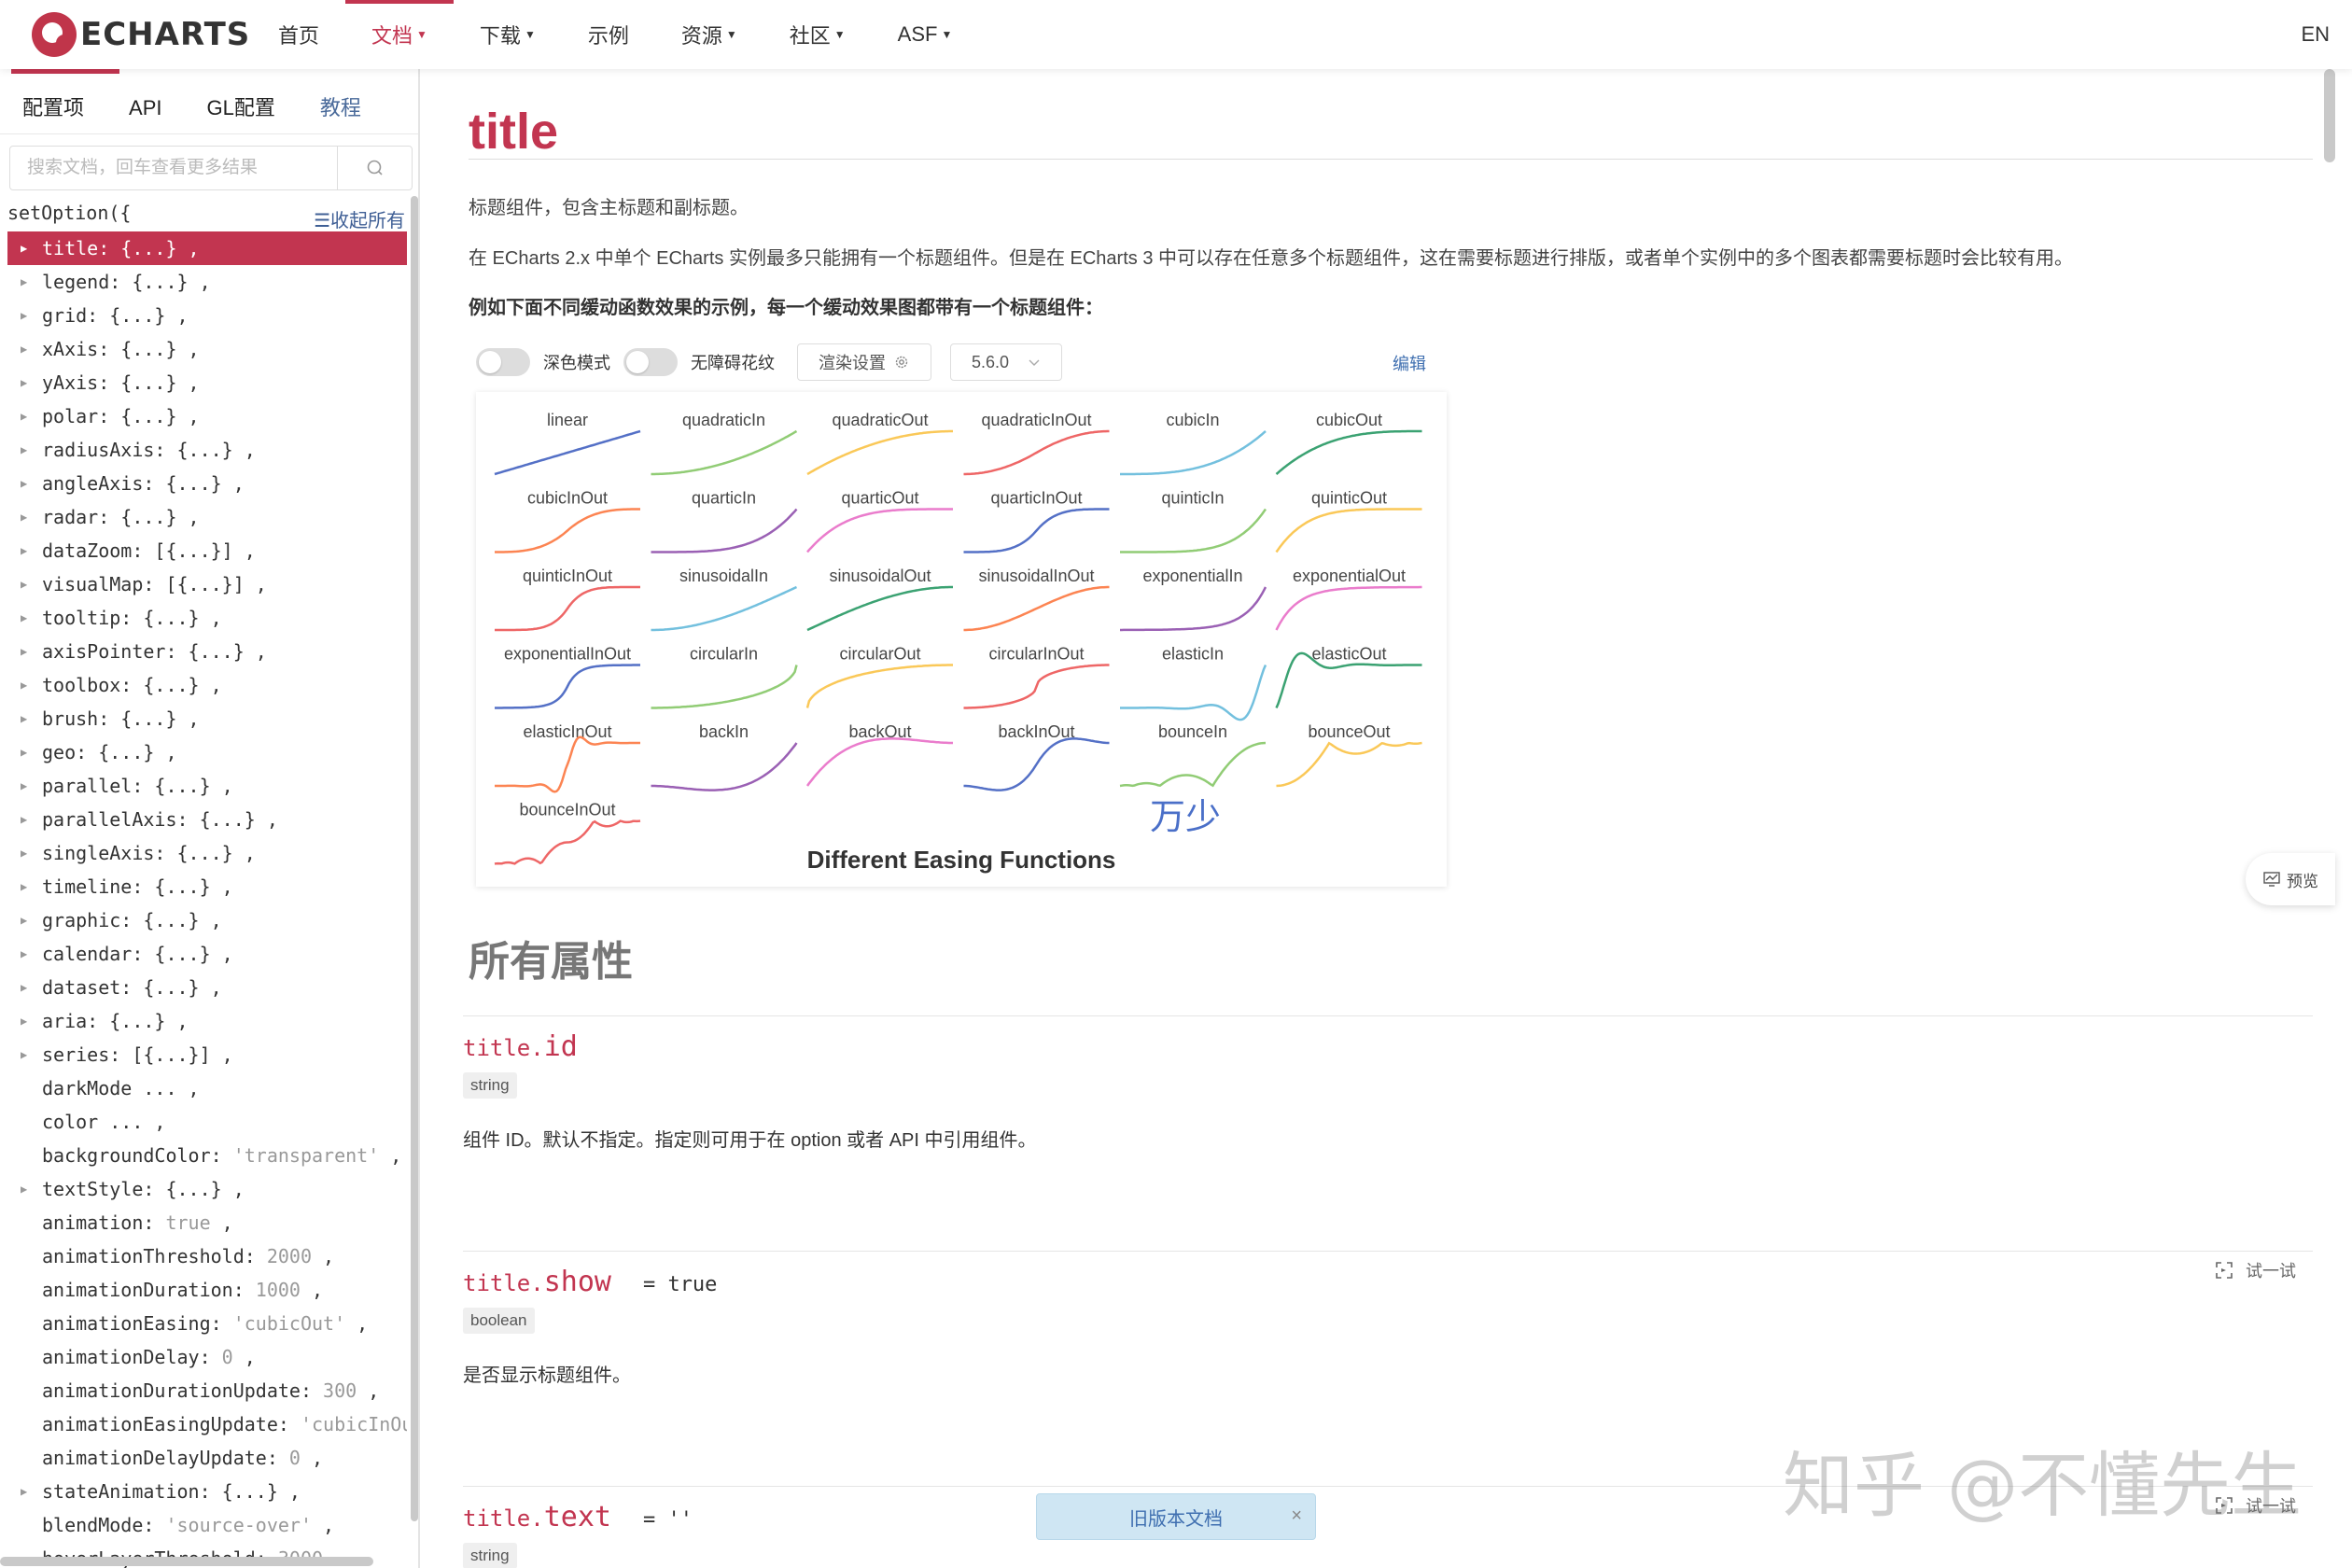  What do you see at coordinates (141, 34) in the screenshot?
I see `echarts-logo: ECHARTS` at bounding box center [141, 34].